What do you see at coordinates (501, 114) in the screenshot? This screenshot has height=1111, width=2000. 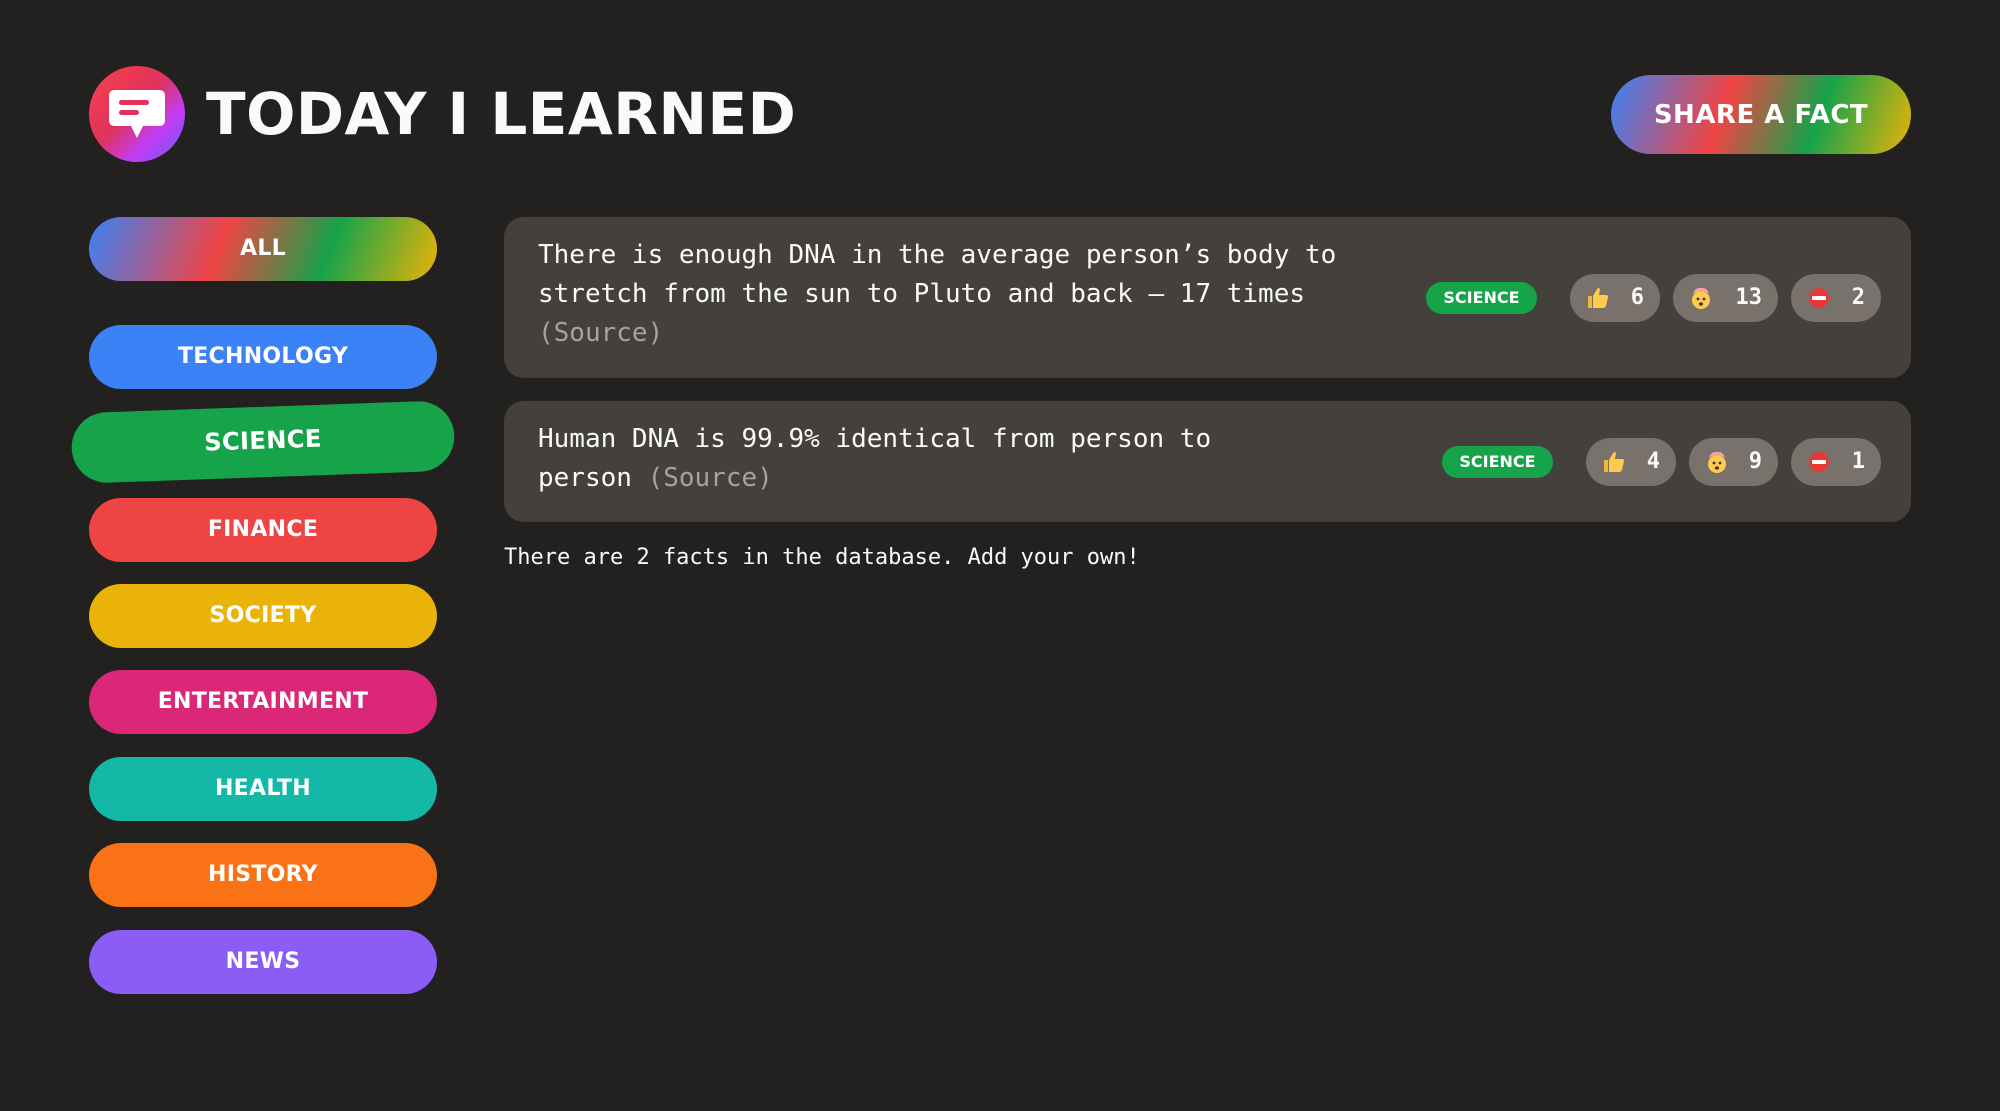 I see `app-title: TODAY I LEARNED` at bounding box center [501, 114].